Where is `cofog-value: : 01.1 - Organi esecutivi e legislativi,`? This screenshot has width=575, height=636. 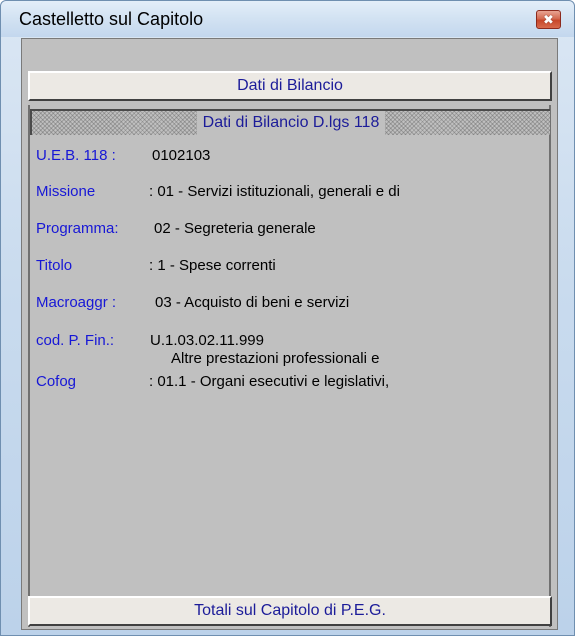
cofog-value: : 01.1 - Organi esecutivi e legislativi, is located at coordinates (269, 381).